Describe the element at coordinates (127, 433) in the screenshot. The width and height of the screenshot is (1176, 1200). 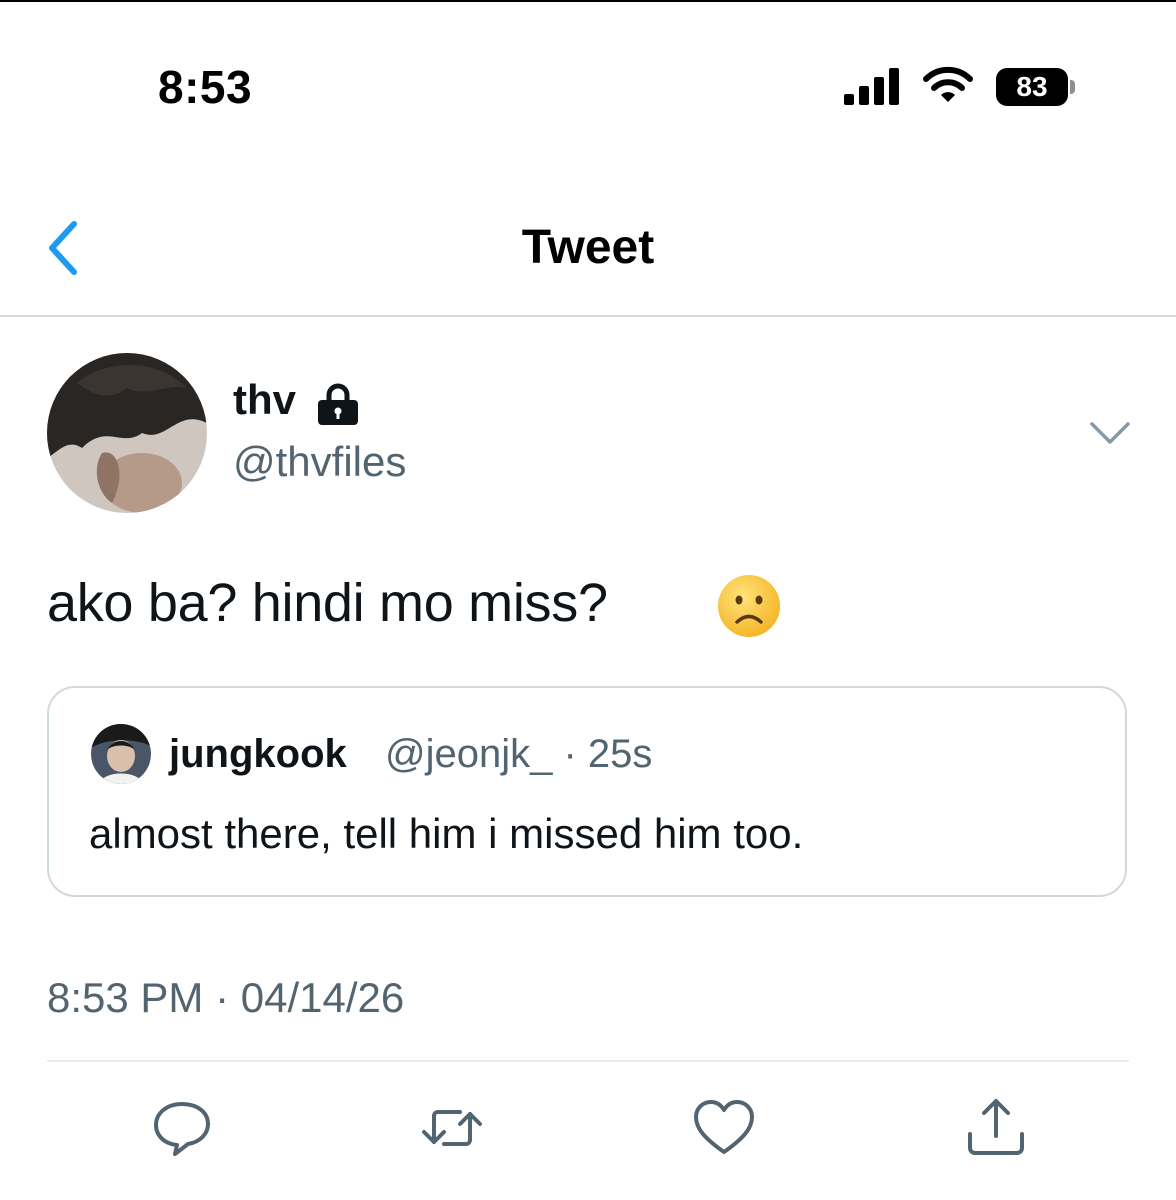
I see `author-avatar` at that location.